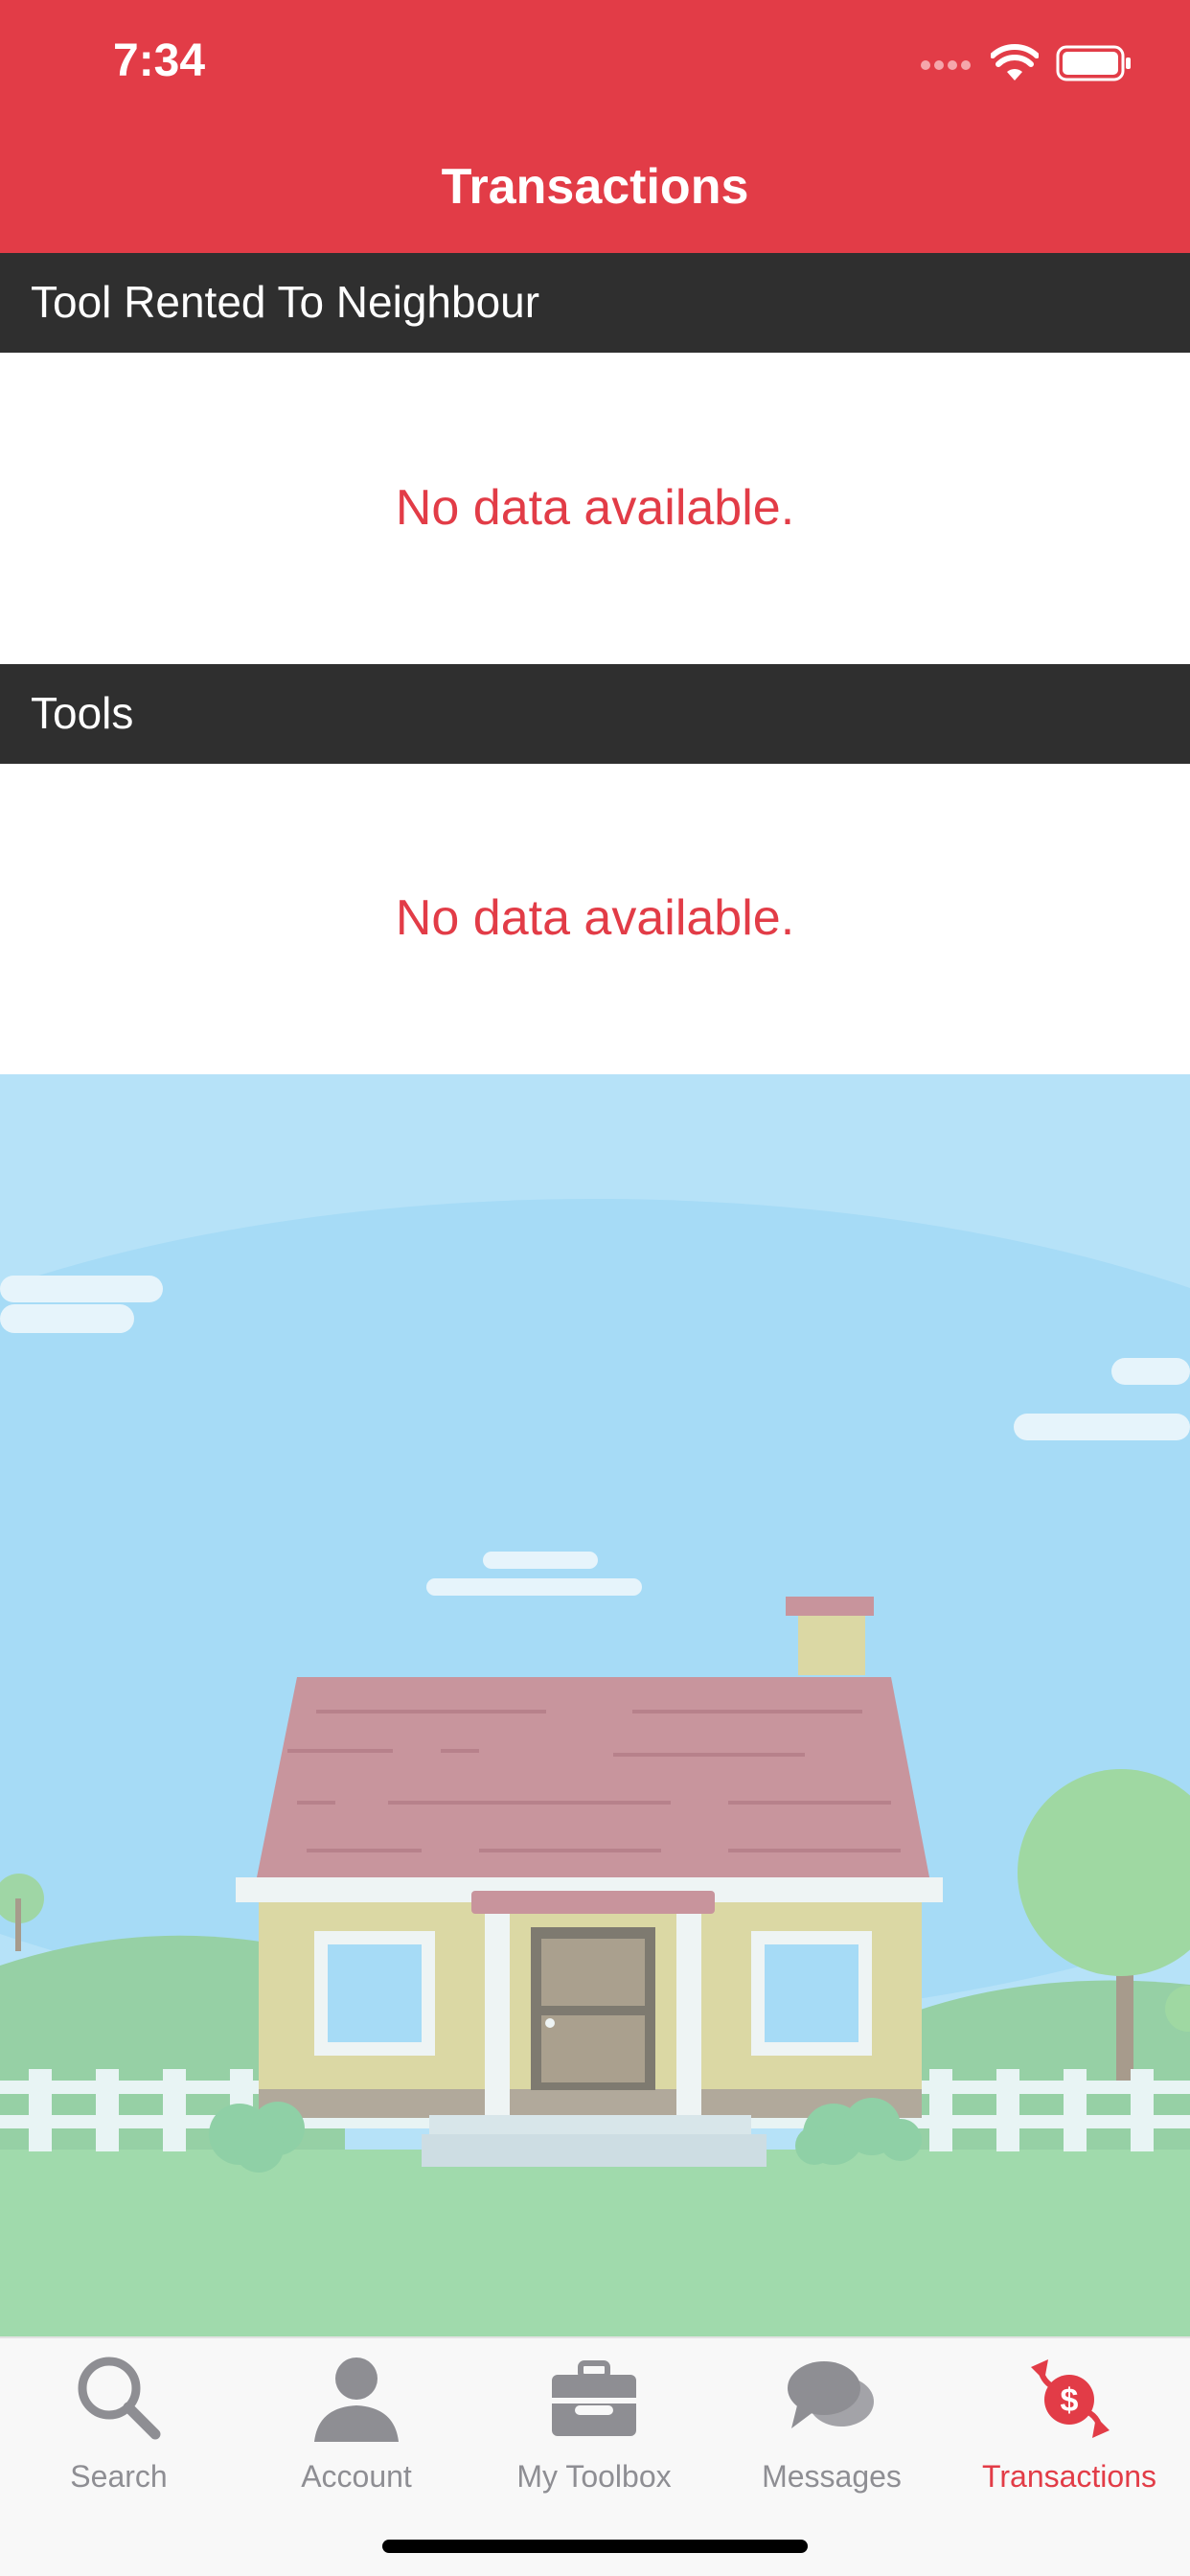 This screenshot has height=2576, width=1190. Describe the element at coordinates (594, 2476) in the screenshot. I see `tab-label: My Toolbox` at that location.